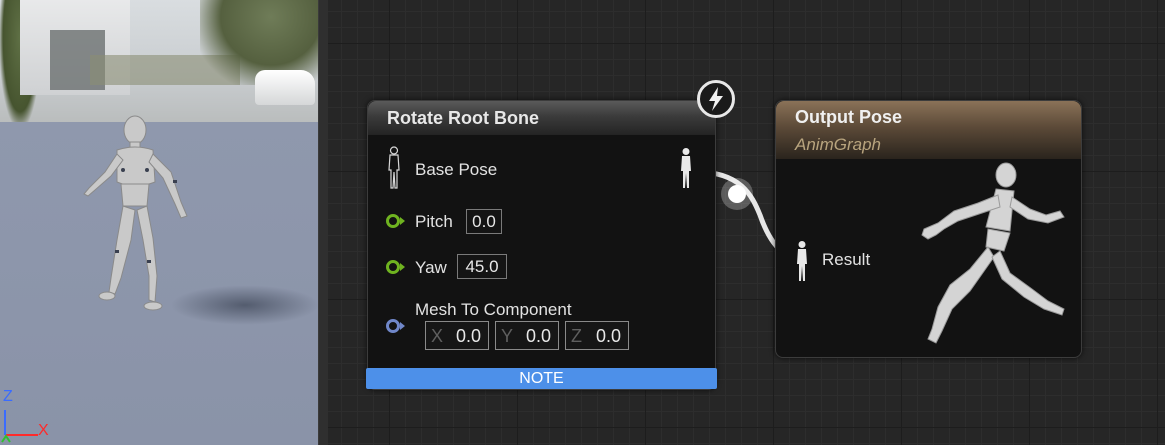 The width and height of the screenshot is (1165, 445). I want to click on mesh-x-input: X 0.0, so click(457, 335).